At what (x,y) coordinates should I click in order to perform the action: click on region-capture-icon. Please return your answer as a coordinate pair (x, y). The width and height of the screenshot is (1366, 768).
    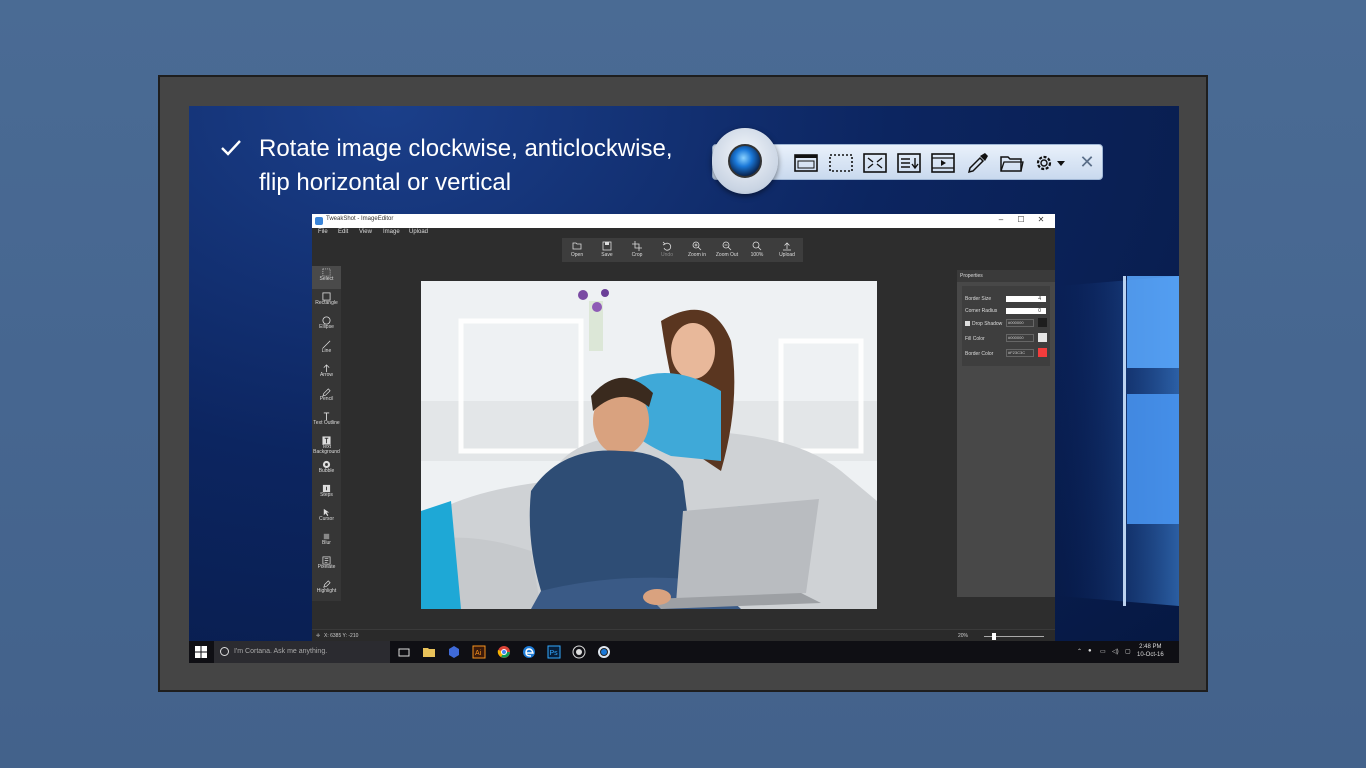
    Looking at the image, I should click on (841, 163).